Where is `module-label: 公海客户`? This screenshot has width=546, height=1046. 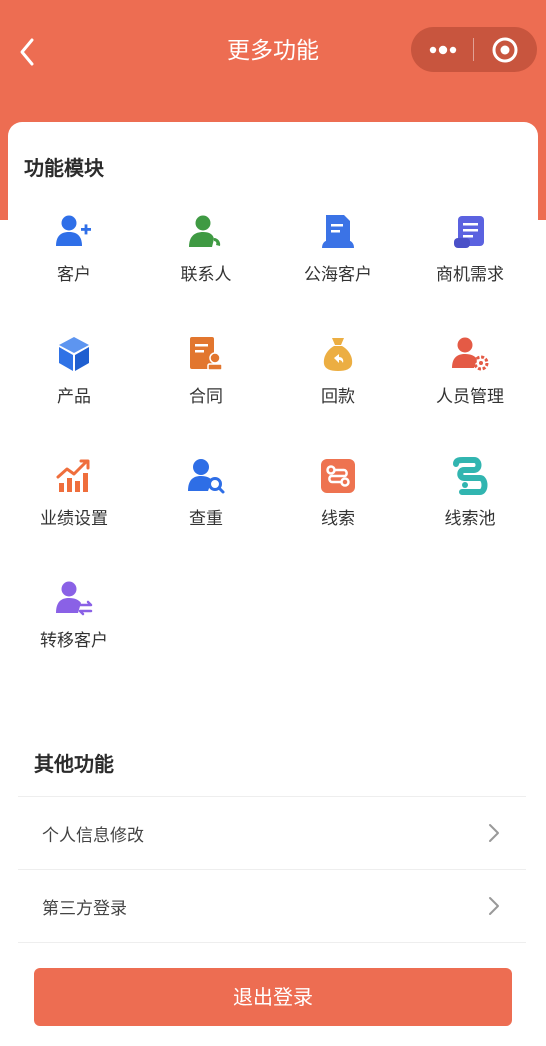
module-label: 公海客户 is located at coordinates (338, 275).